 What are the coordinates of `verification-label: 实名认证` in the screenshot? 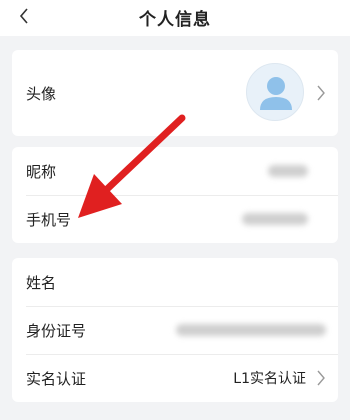 It's located at (56, 378).